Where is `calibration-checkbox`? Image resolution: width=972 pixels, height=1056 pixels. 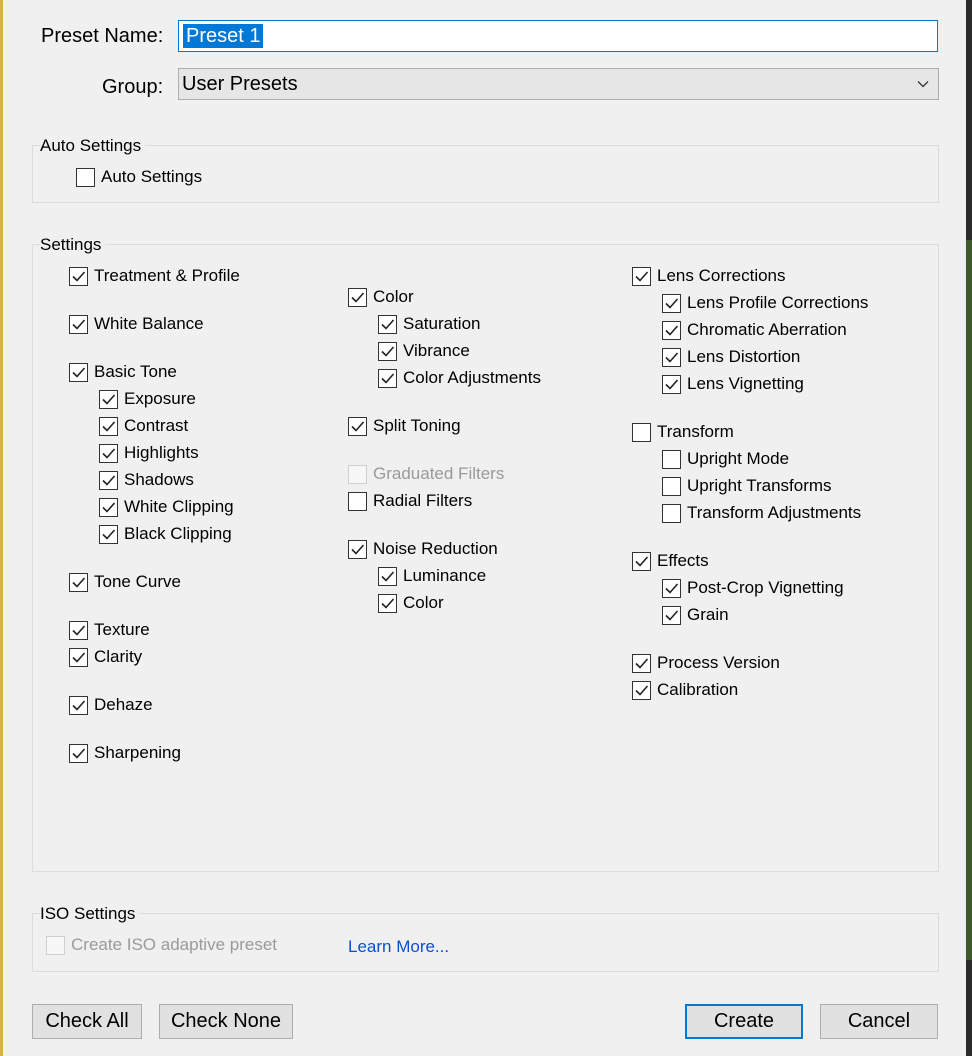 calibration-checkbox is located at coordinates (641, 690).